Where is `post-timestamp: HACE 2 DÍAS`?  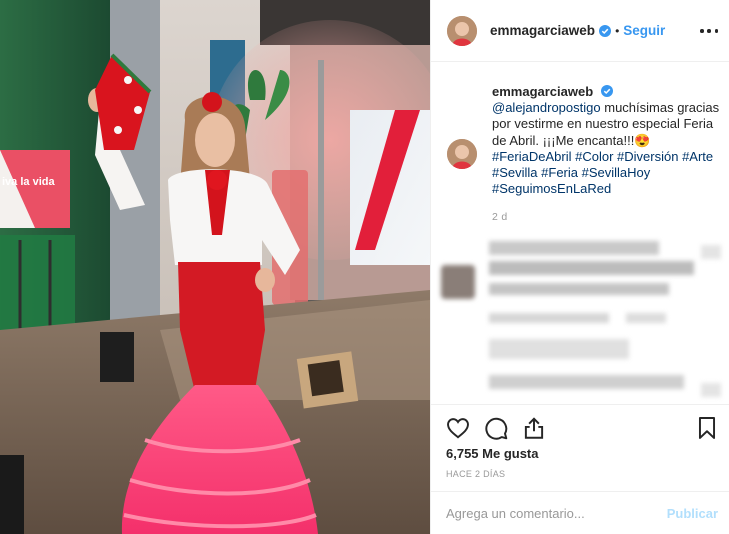
post-timestamp: HACE 2 DÍAS is located at coordinates (476, 474).